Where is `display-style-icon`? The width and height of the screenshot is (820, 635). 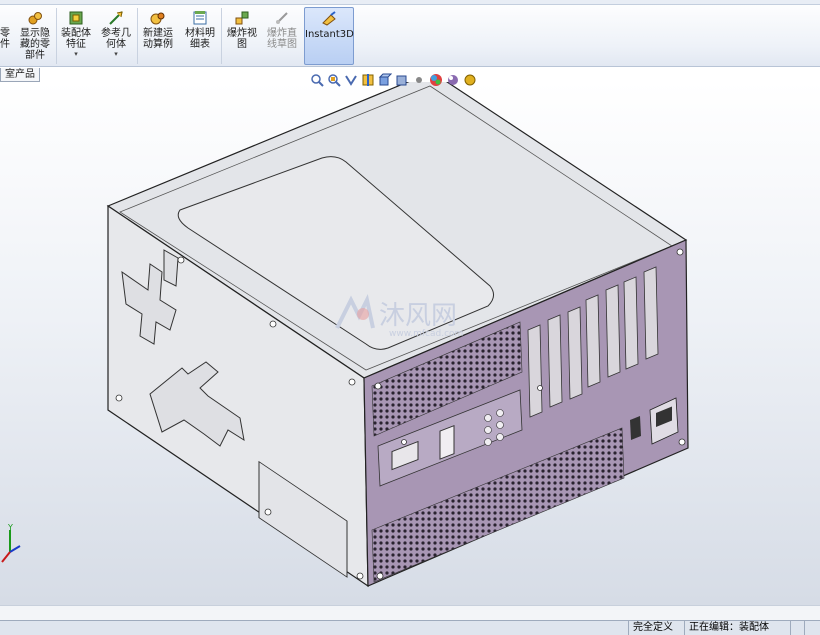
display-style-icon is located at coordinates (402, 80).